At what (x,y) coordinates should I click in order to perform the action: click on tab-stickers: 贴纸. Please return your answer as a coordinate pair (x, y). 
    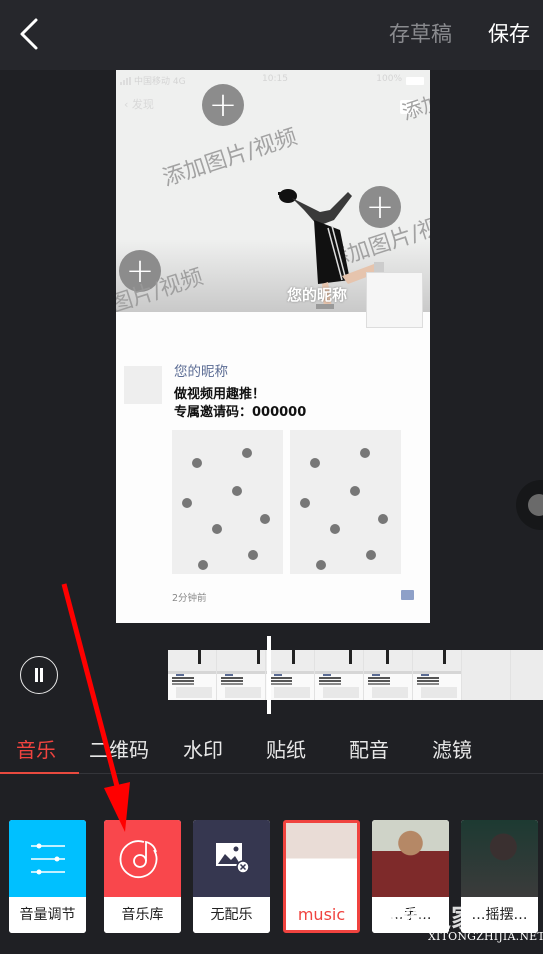
    Looking at the image, I should click on (286, 748).